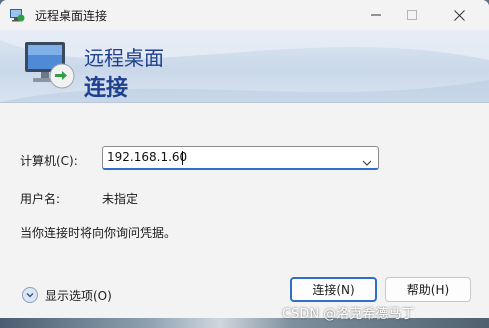 Image resolution: width=489 pixels, height=328 pixels. Describe the element at coordinates (78, 295) in the screenshot. I see `show-options-label: 显示选项(O)` at that location.